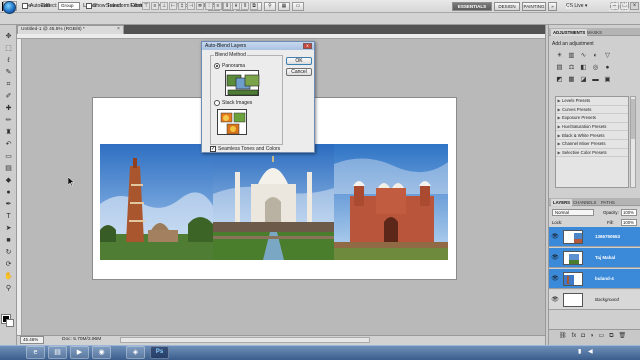 The image size is (640, 360). Describe the element at coordinates (233, 66) in the screenshot. I see `panorama-label: Panorama` at that location.